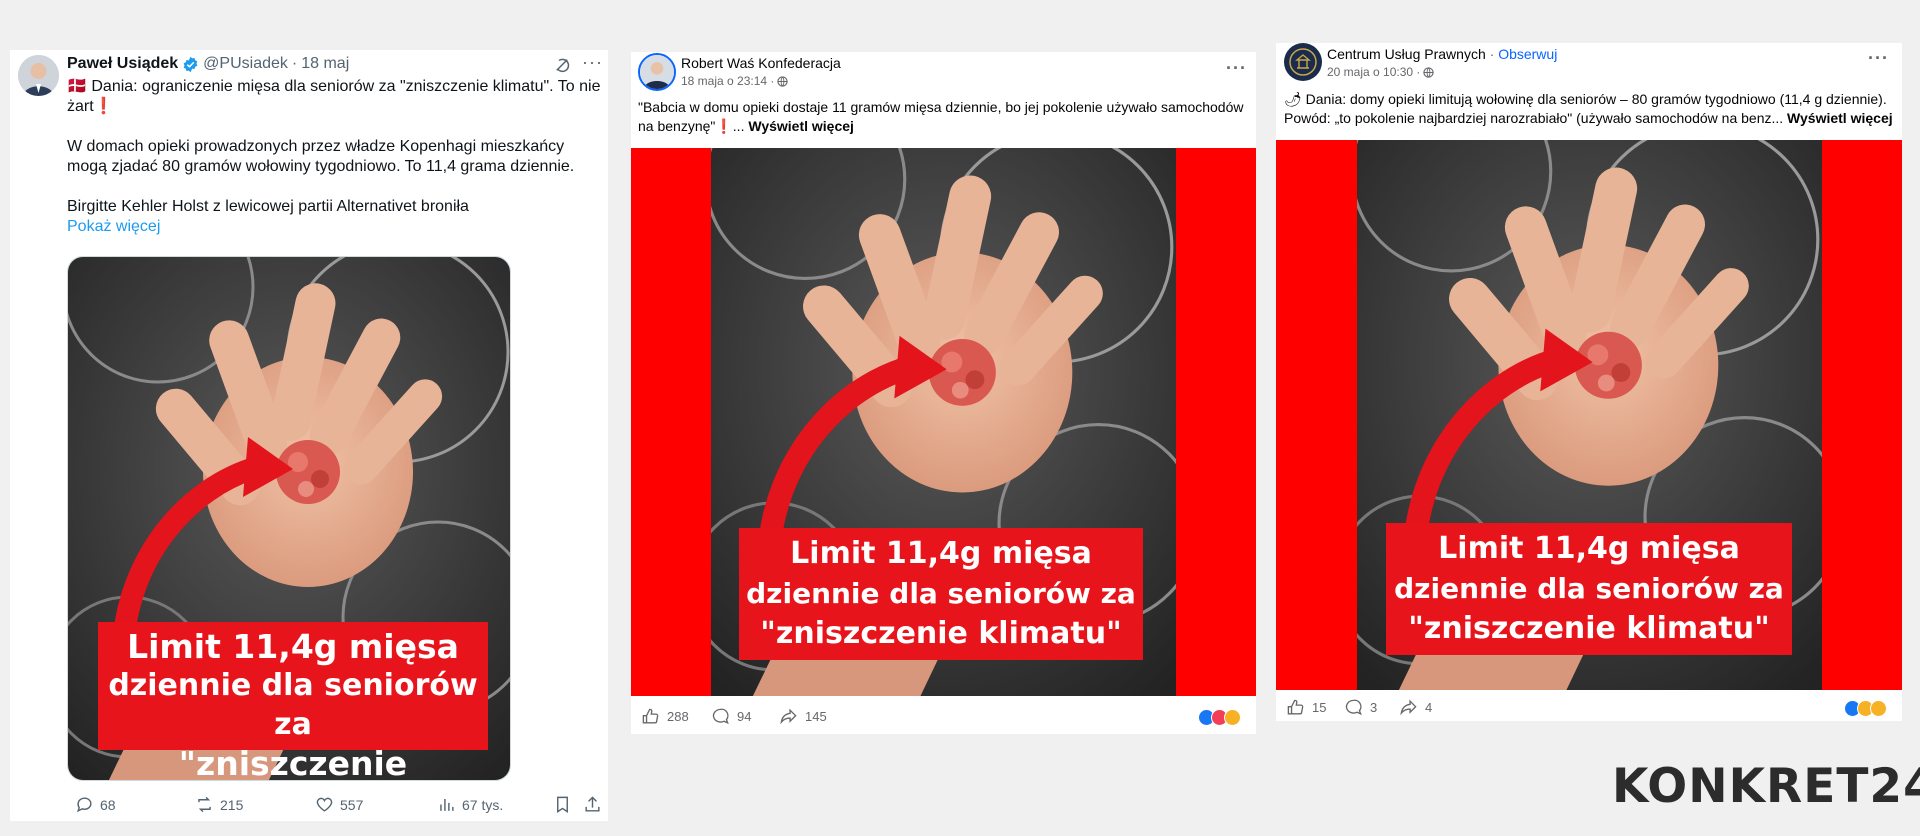  I want to click on views-icon, so click(447, 804).